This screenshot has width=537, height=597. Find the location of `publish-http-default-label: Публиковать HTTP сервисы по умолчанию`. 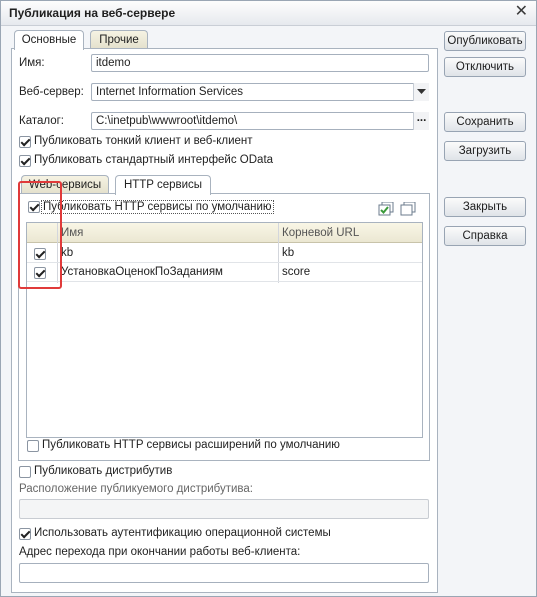

publish-http-default-label: Публиковать HTTP сервисы по умолчанию is located at coordinates (157, 207).